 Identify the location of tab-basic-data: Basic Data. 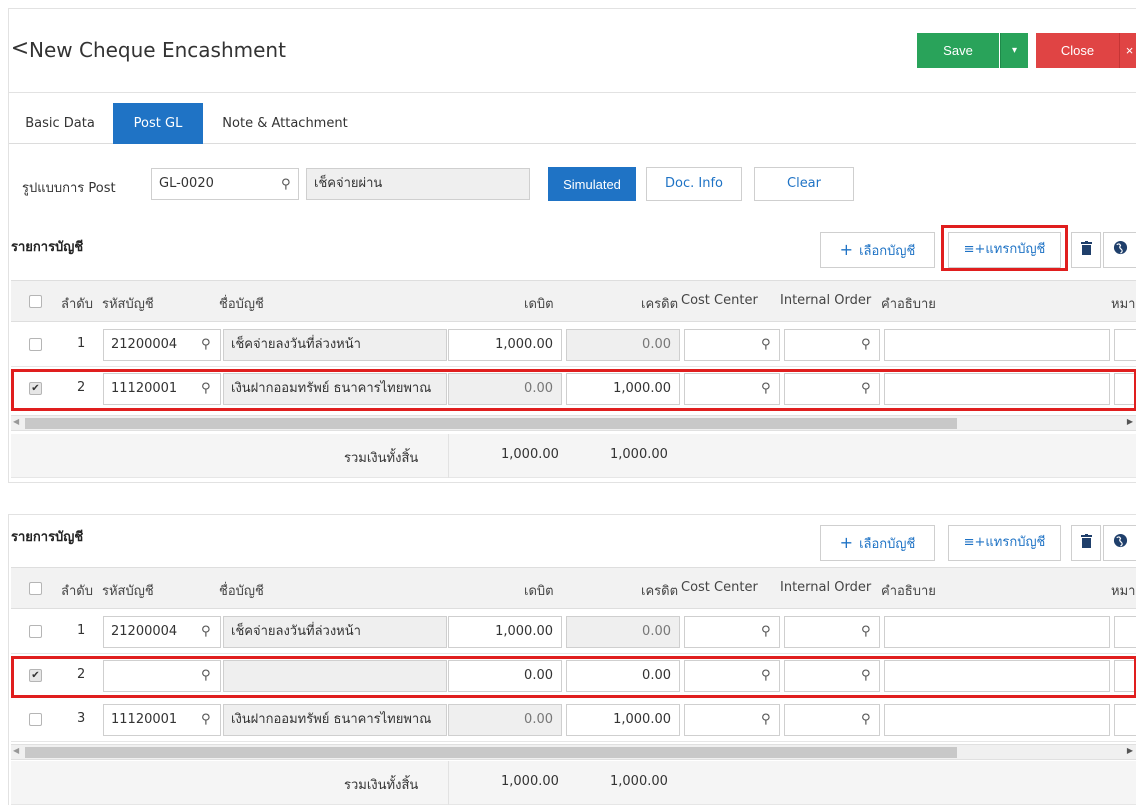
(60, 123).